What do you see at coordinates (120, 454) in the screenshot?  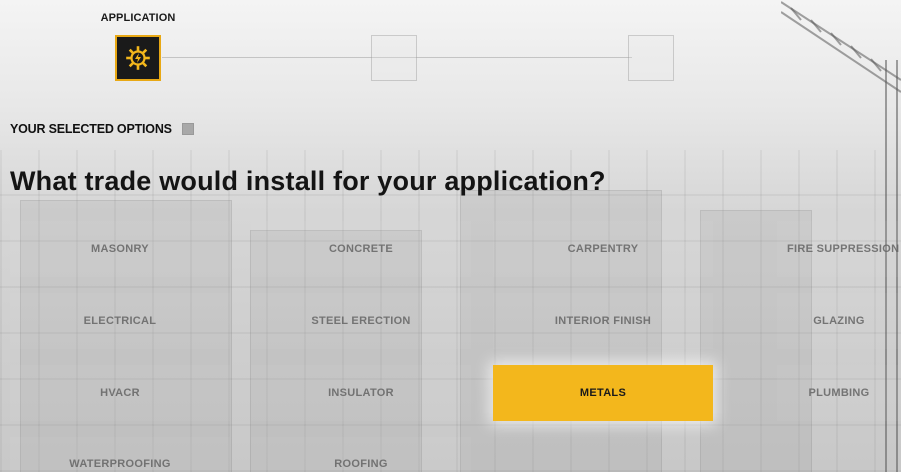 I see `trade-option-waterproofing: WATERPROOFING` at bounding box center [120, 454].